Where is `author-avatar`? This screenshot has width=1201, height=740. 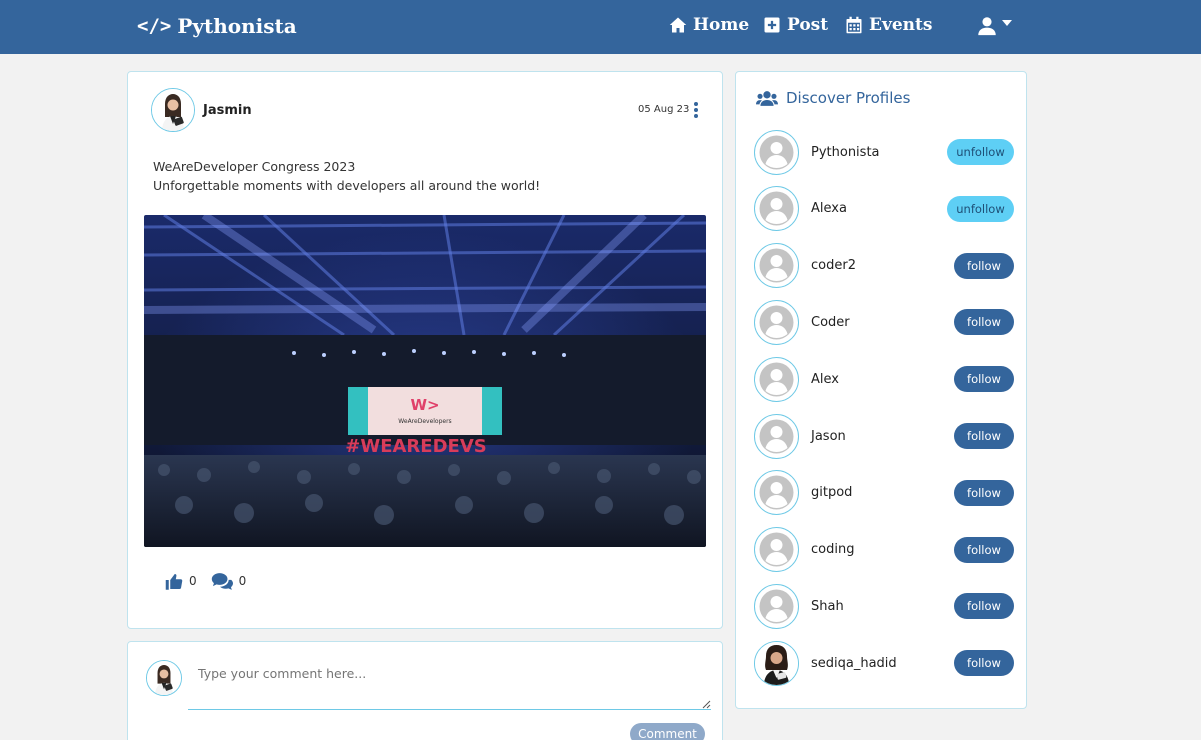
author-avatar is located at coordinates (173, 110).